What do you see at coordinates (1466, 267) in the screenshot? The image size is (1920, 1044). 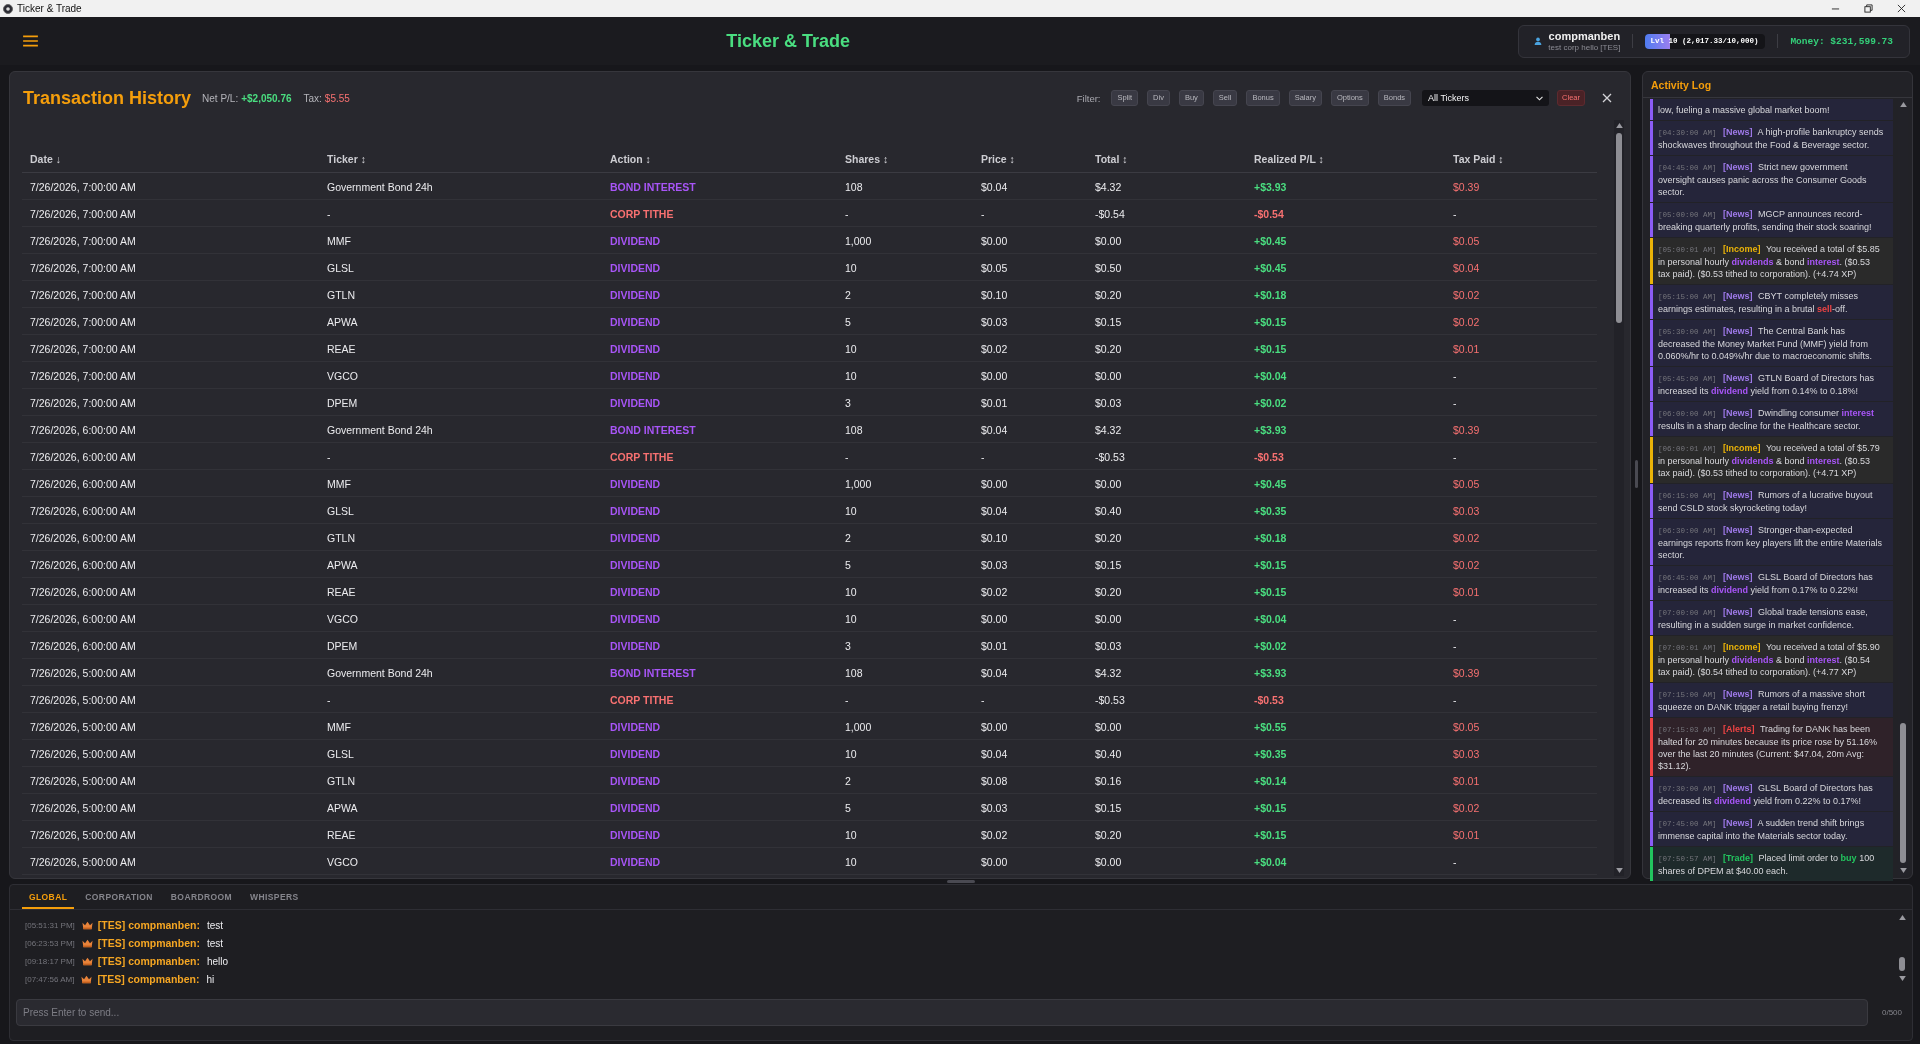 I see `tax-cell: $0.04` at bounding box center [1466, 267].